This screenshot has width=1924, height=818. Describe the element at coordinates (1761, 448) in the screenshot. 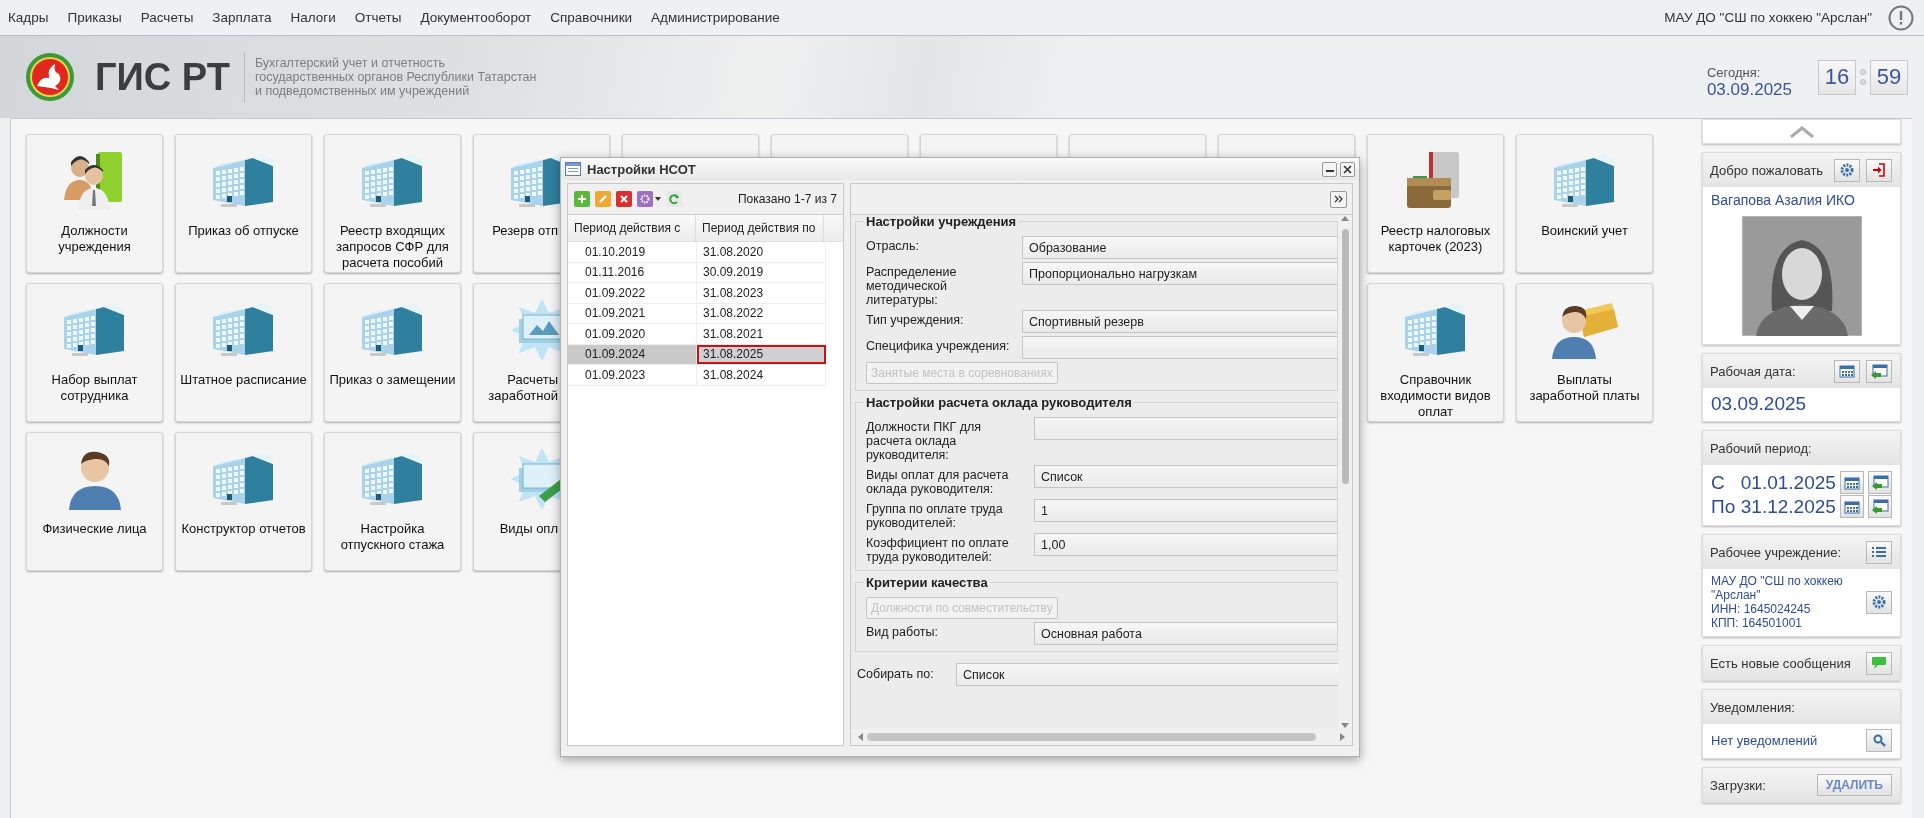

I see `panel-title: Рабочий период:` at that location.